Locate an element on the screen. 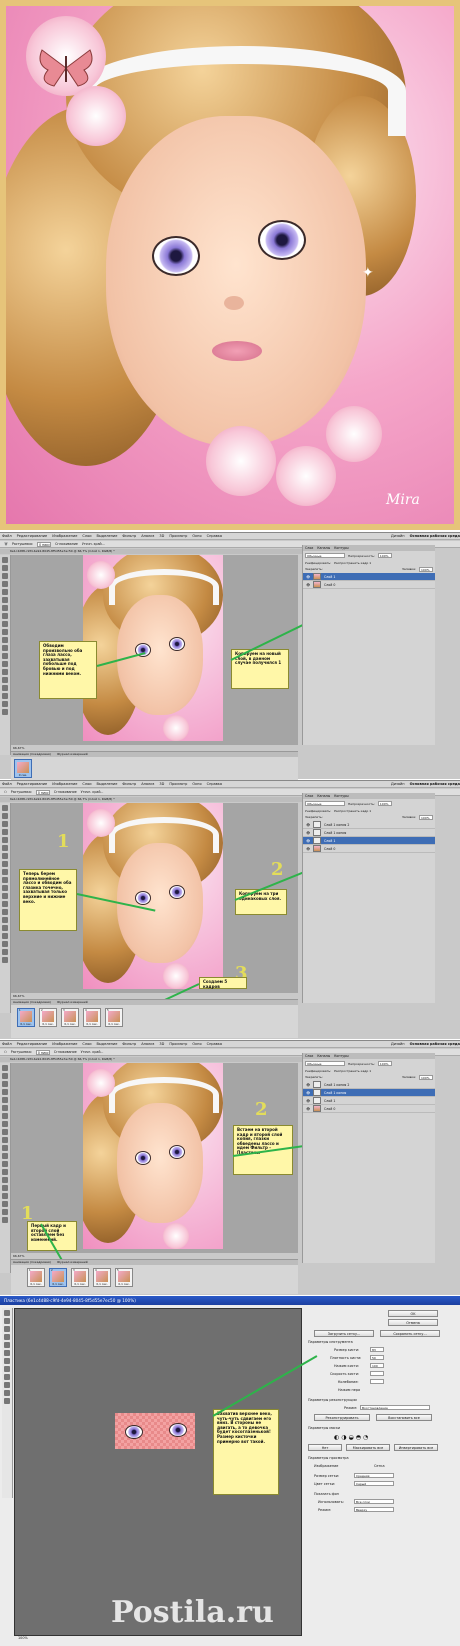 Image resolution: width=460 pixels, height=1646 pixels. tab-measurement: Журнал измерений is located at coordinates (72, 1262).